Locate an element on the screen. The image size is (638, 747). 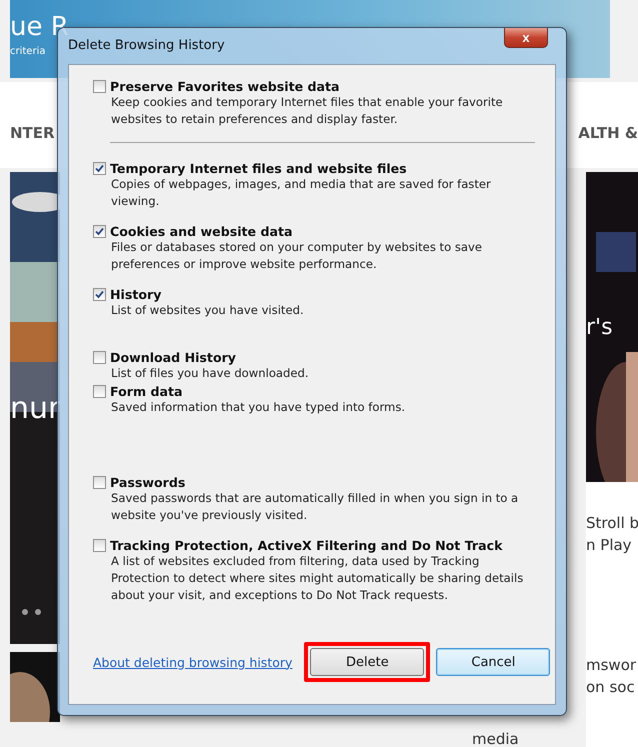
option-description: A list of websites excluded from filtering, data used by Tracking Protection to detect where sites might automatically be sharing details about your visit, and exceptions to Do Not Track requests. is located at coordinates (317, 578).